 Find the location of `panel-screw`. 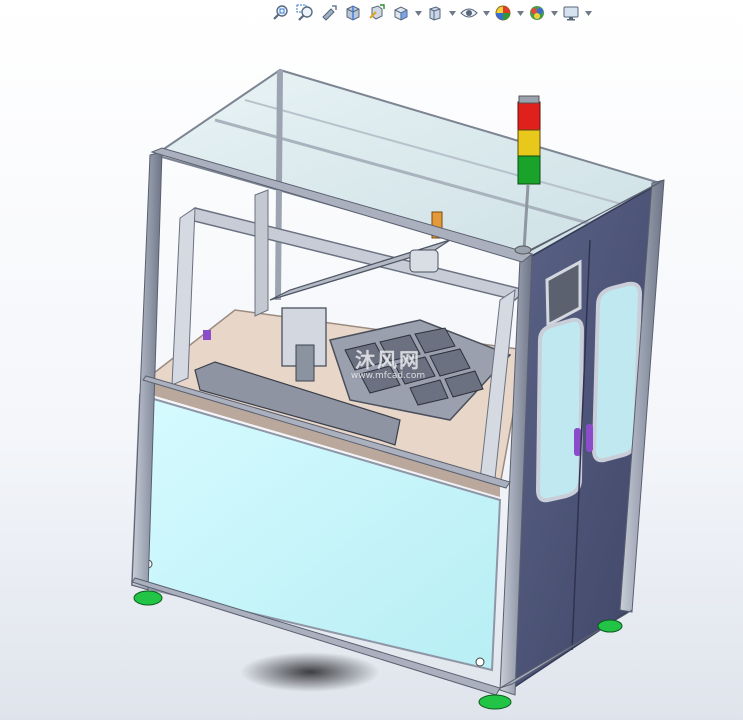

panel-screw is located at coordinates (480, 662).